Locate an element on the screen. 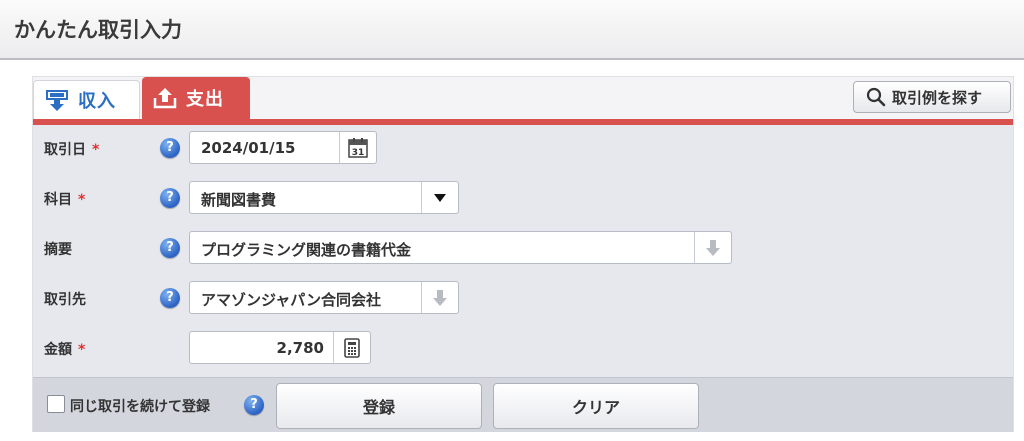 The image size is (1024, 441). memo-field: プログラミング関連の書籍代金 is located at coordinates (460, 247).